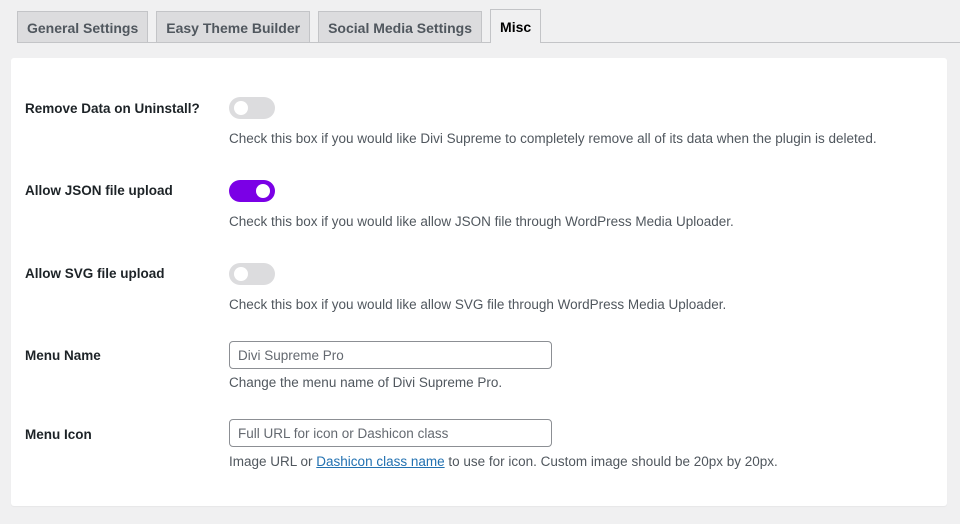 The height and width of the screenshot is (524, 960). Describe the element at coordinates (516, 26) in the screenshot. I see `tab-misc: Misc` at that location.